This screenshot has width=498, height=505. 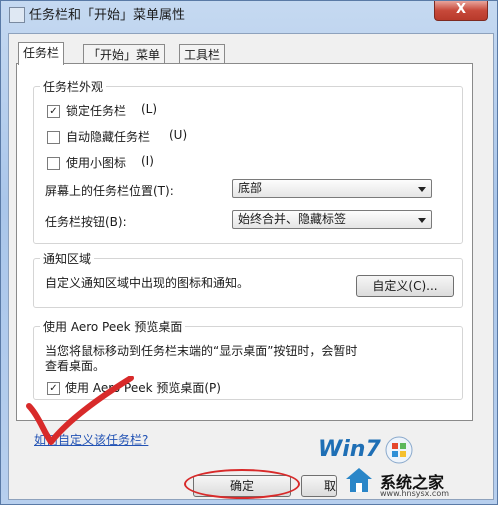 I want to click on small-icons-hotkey: (I), so click(x=147, y=161).